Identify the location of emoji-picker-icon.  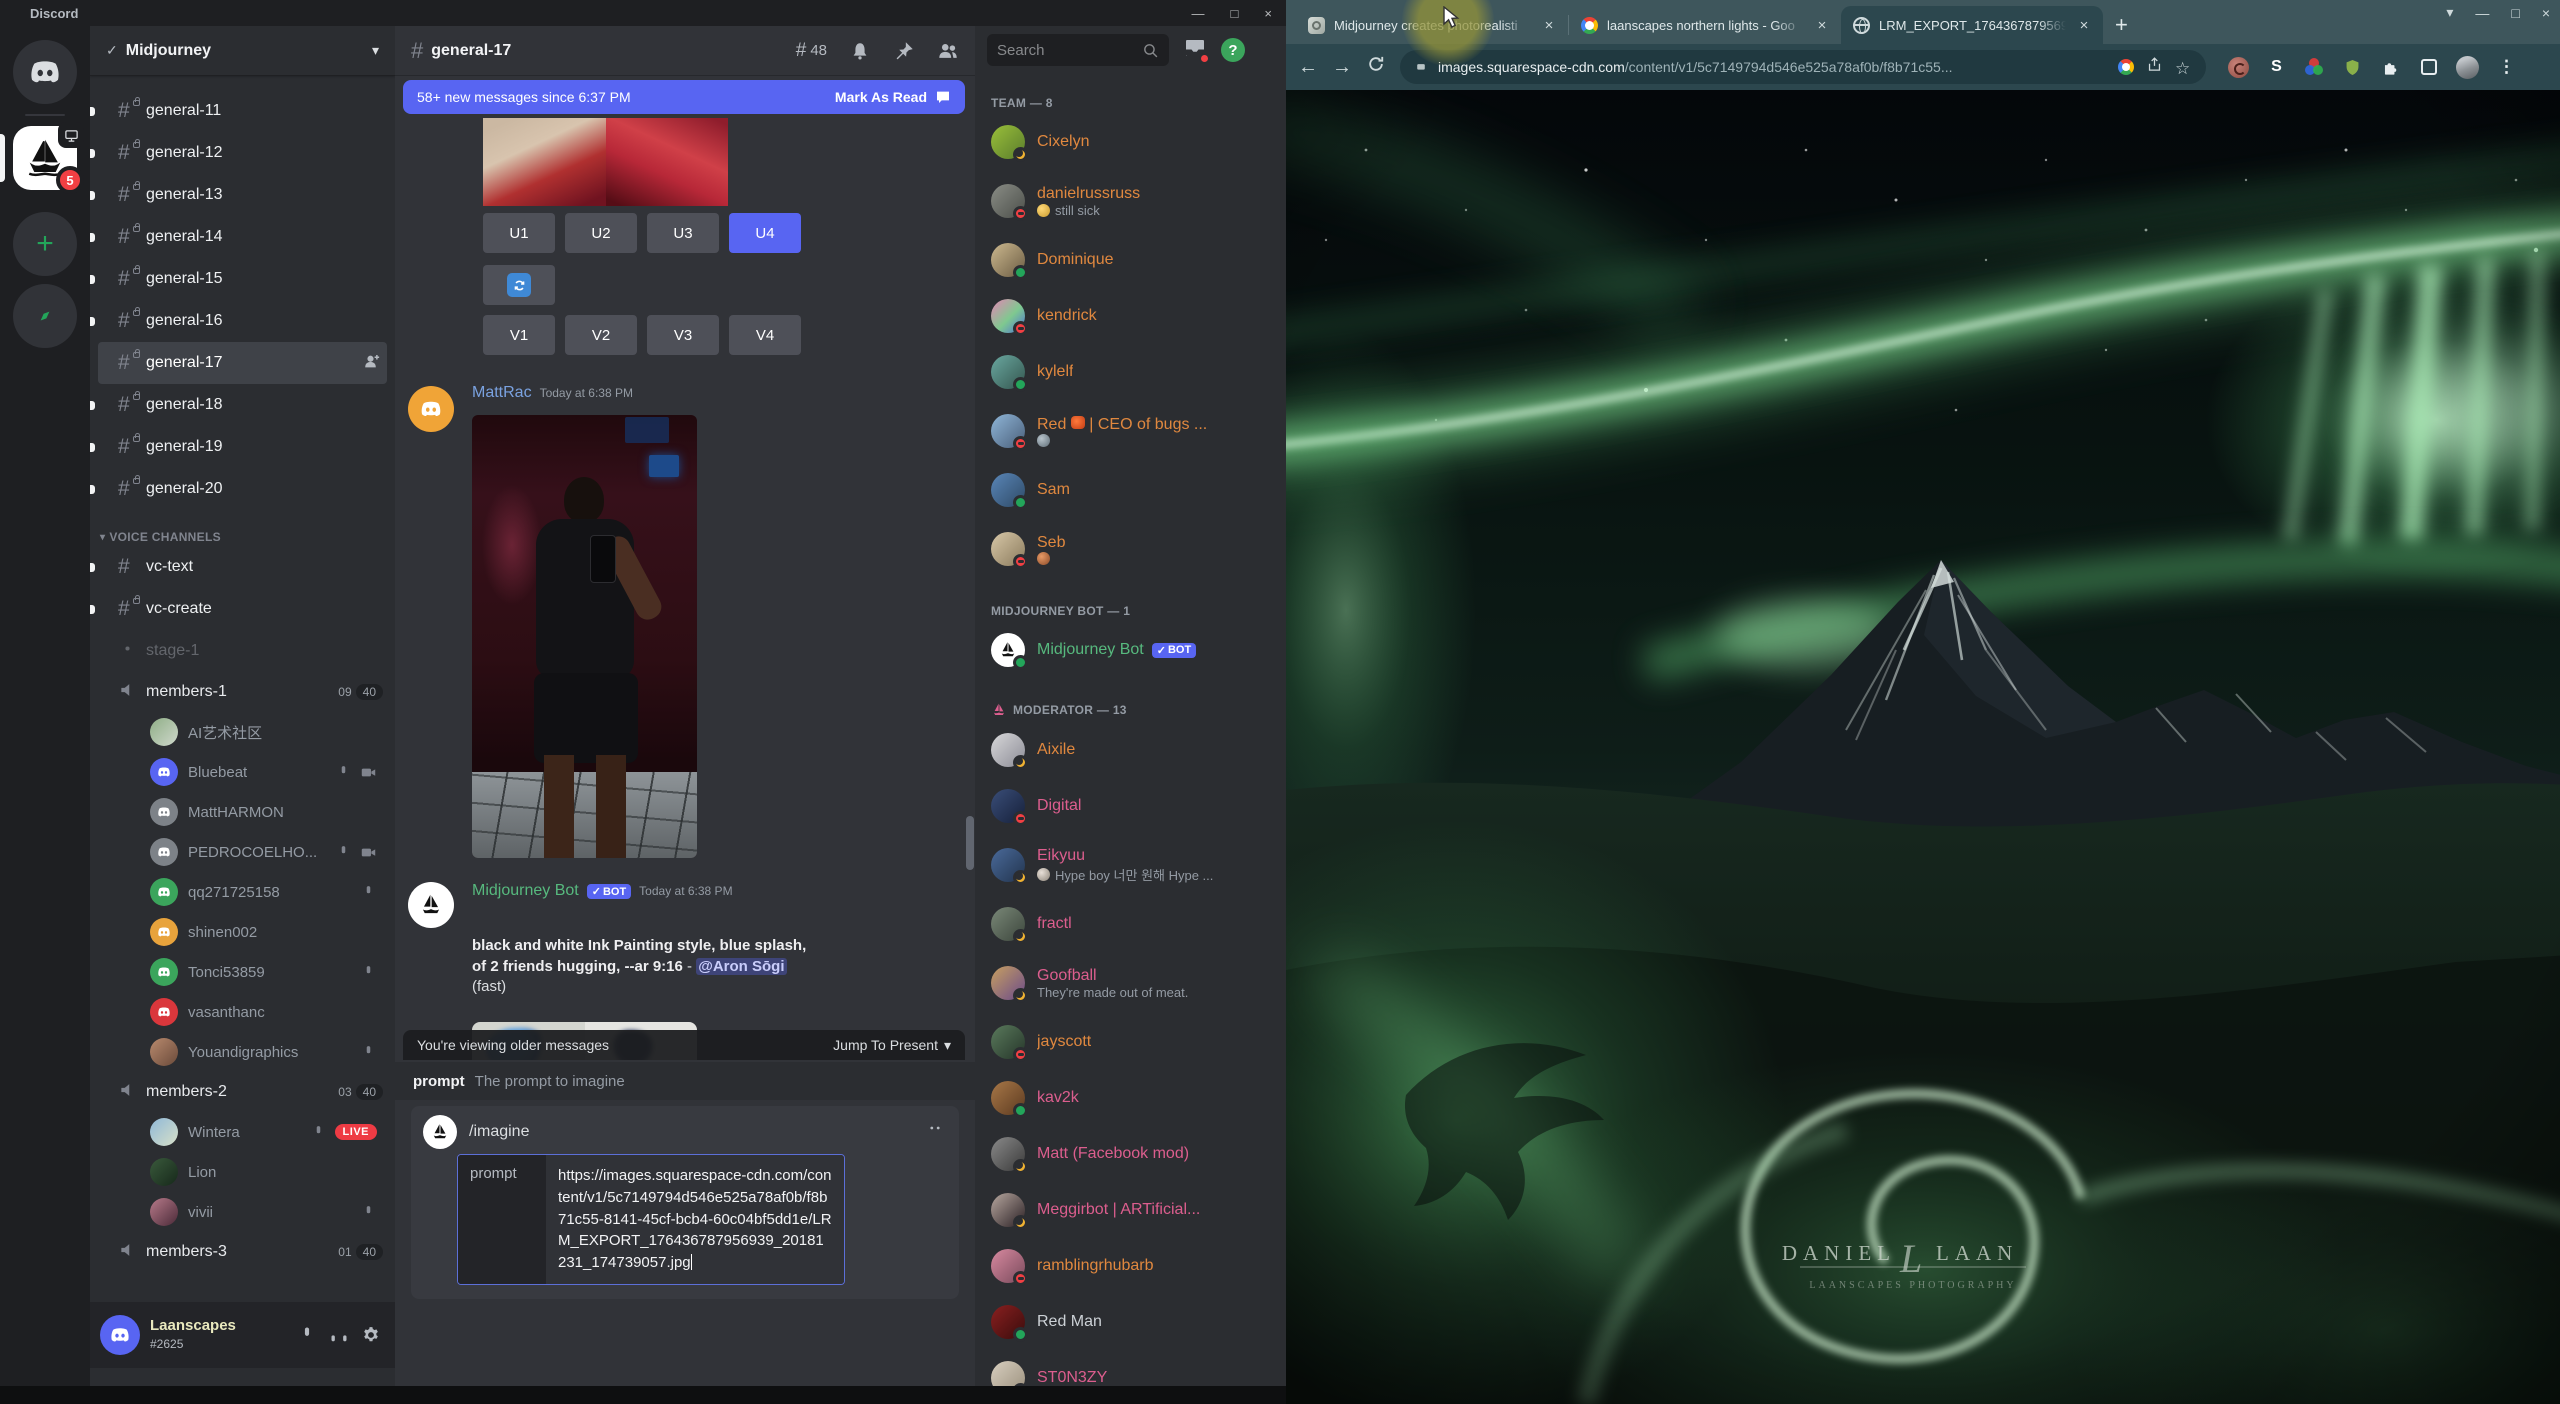
(935, 1132).